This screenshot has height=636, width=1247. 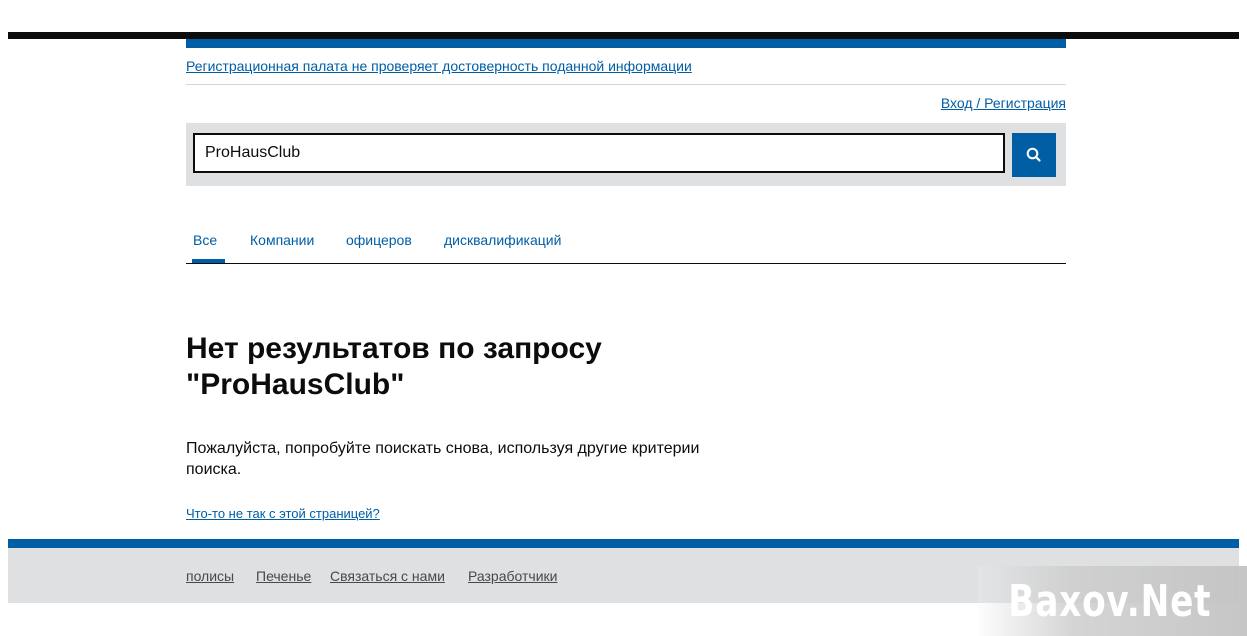 I want to click on footer-link-policies: полисы, so click(x=210, y=576).